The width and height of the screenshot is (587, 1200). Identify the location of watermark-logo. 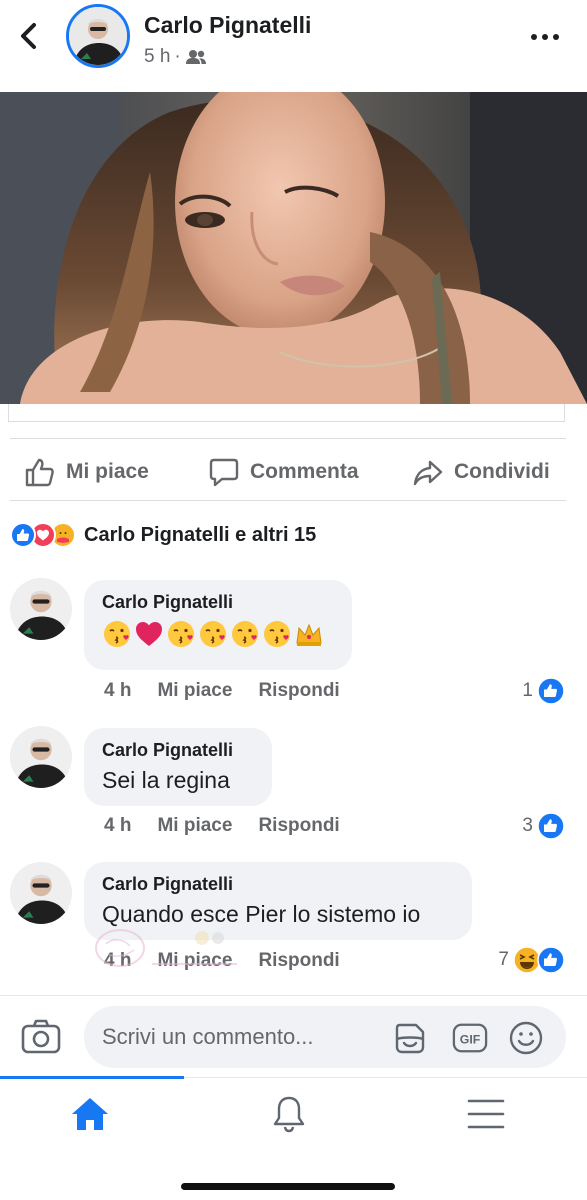
(167, 949).